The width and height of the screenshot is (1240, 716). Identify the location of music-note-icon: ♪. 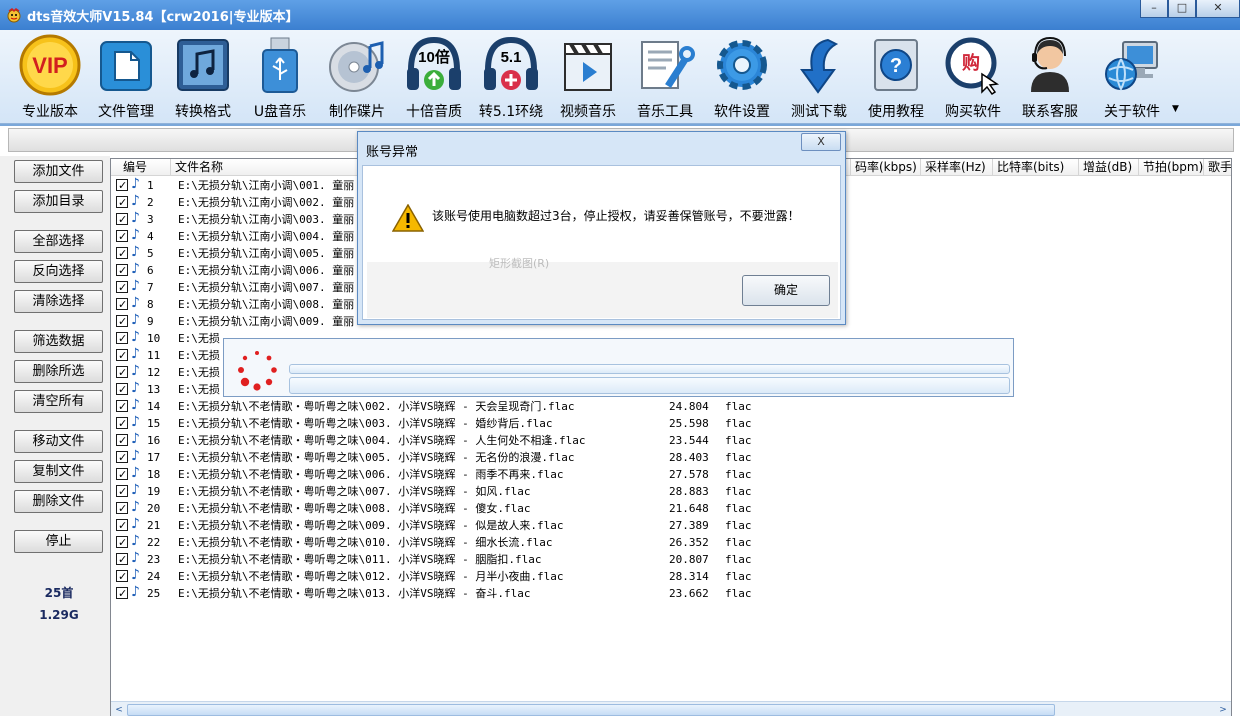
(135, 422).